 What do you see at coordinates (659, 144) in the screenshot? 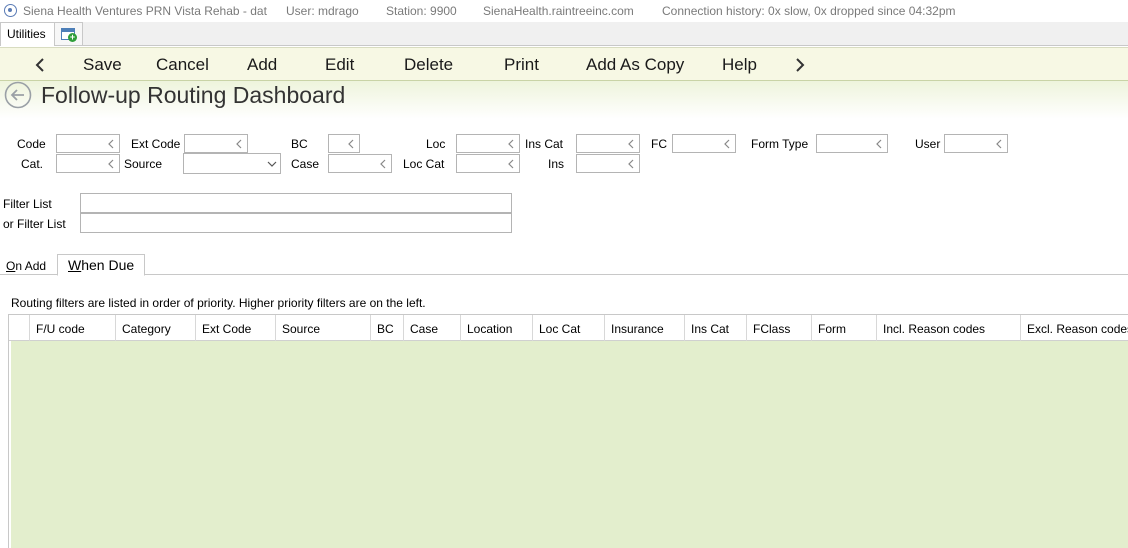
I see `fc-label: FC` at bounding box center [659, 144].